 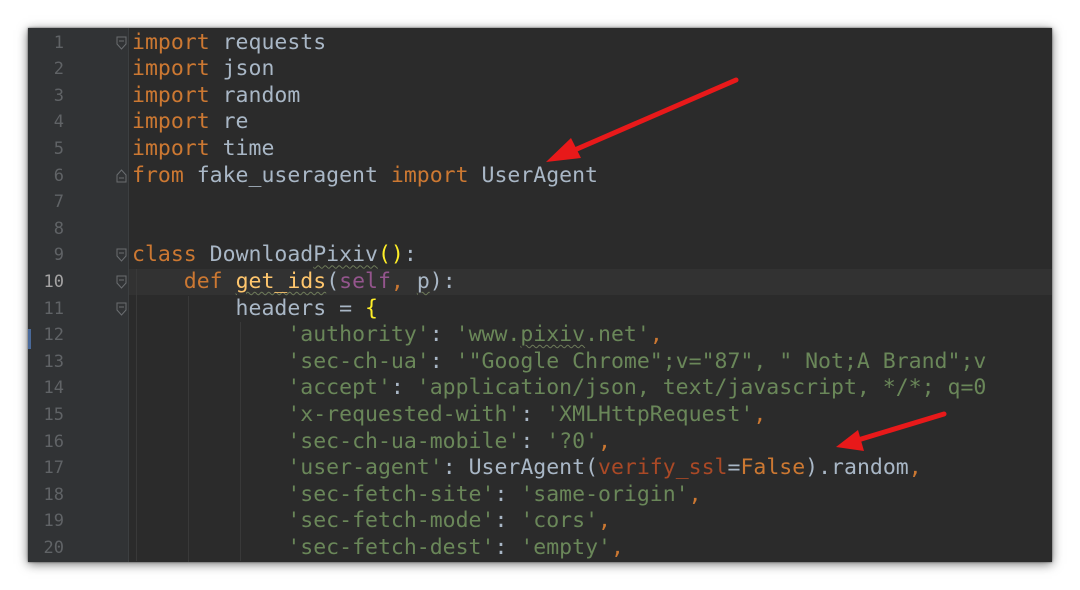 I want to click on arrow-to-verify-ssl, so click(x=891, y=431).